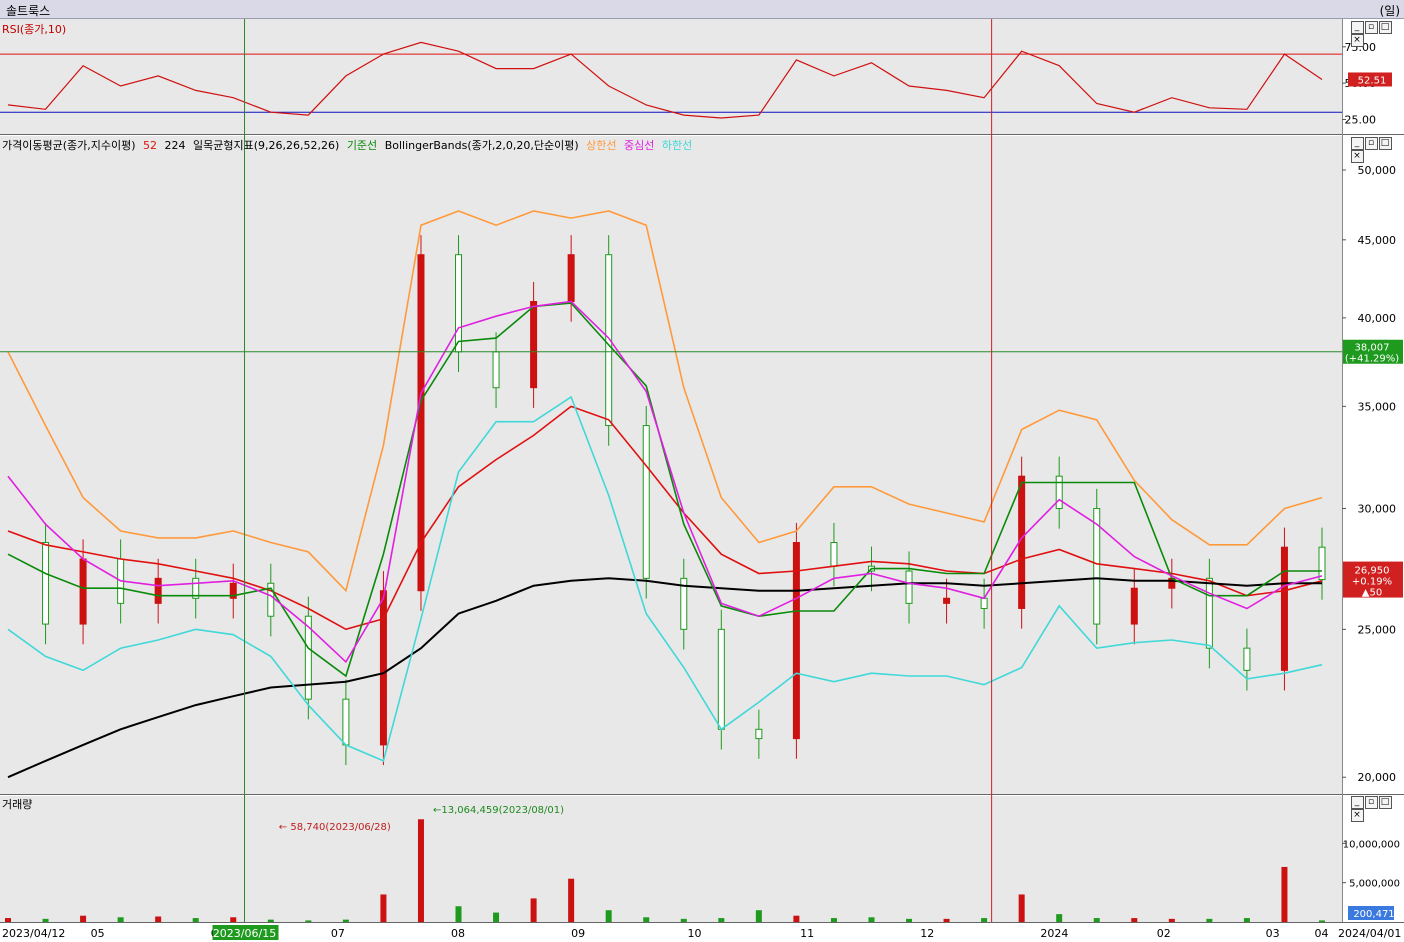 Image resolution: width=1404 pixels, height=942 pixels. What do you see at coordinates (1273, 933) in the screenshot?
I see `x-axis-label: 03` at bounding box center [1273, 933].